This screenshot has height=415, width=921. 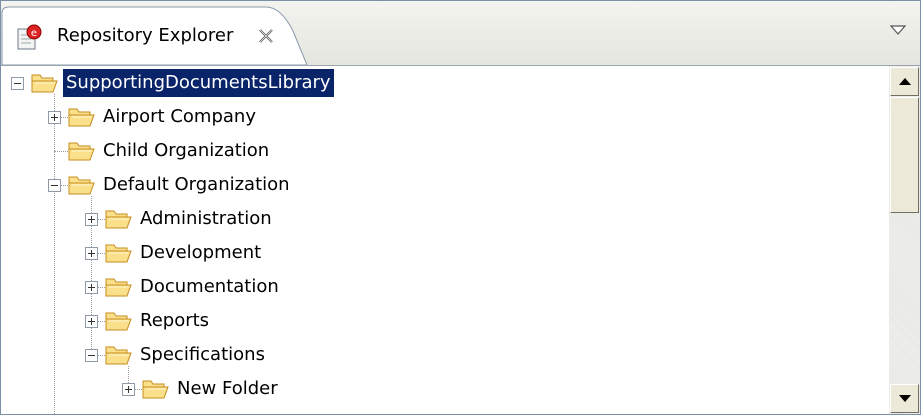 What do you see at coordinates (209, 287) in the screenshot?
I see `tree-item-label: Documentation` at bounding box center [209, 287].